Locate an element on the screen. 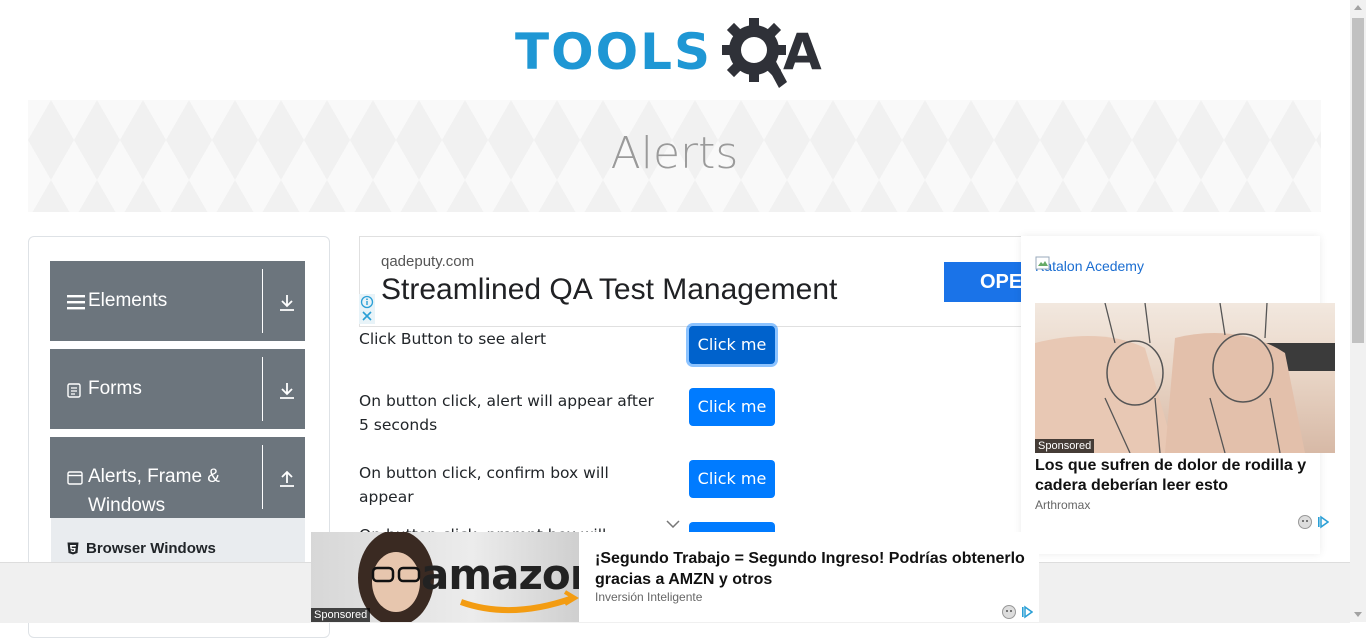  chevron-down-icon is located at coordinates (673, 524).